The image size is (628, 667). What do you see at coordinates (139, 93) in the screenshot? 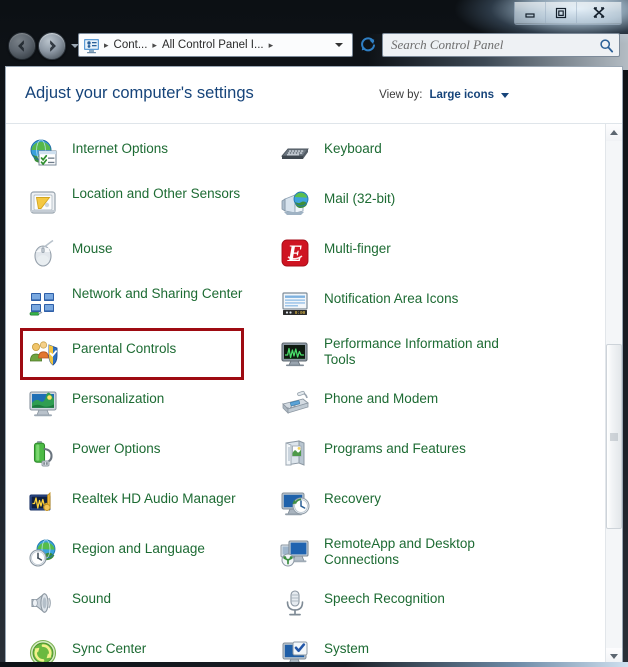
I see `page-title: Adjust your computer's settings` at bounding box center [139, 93].